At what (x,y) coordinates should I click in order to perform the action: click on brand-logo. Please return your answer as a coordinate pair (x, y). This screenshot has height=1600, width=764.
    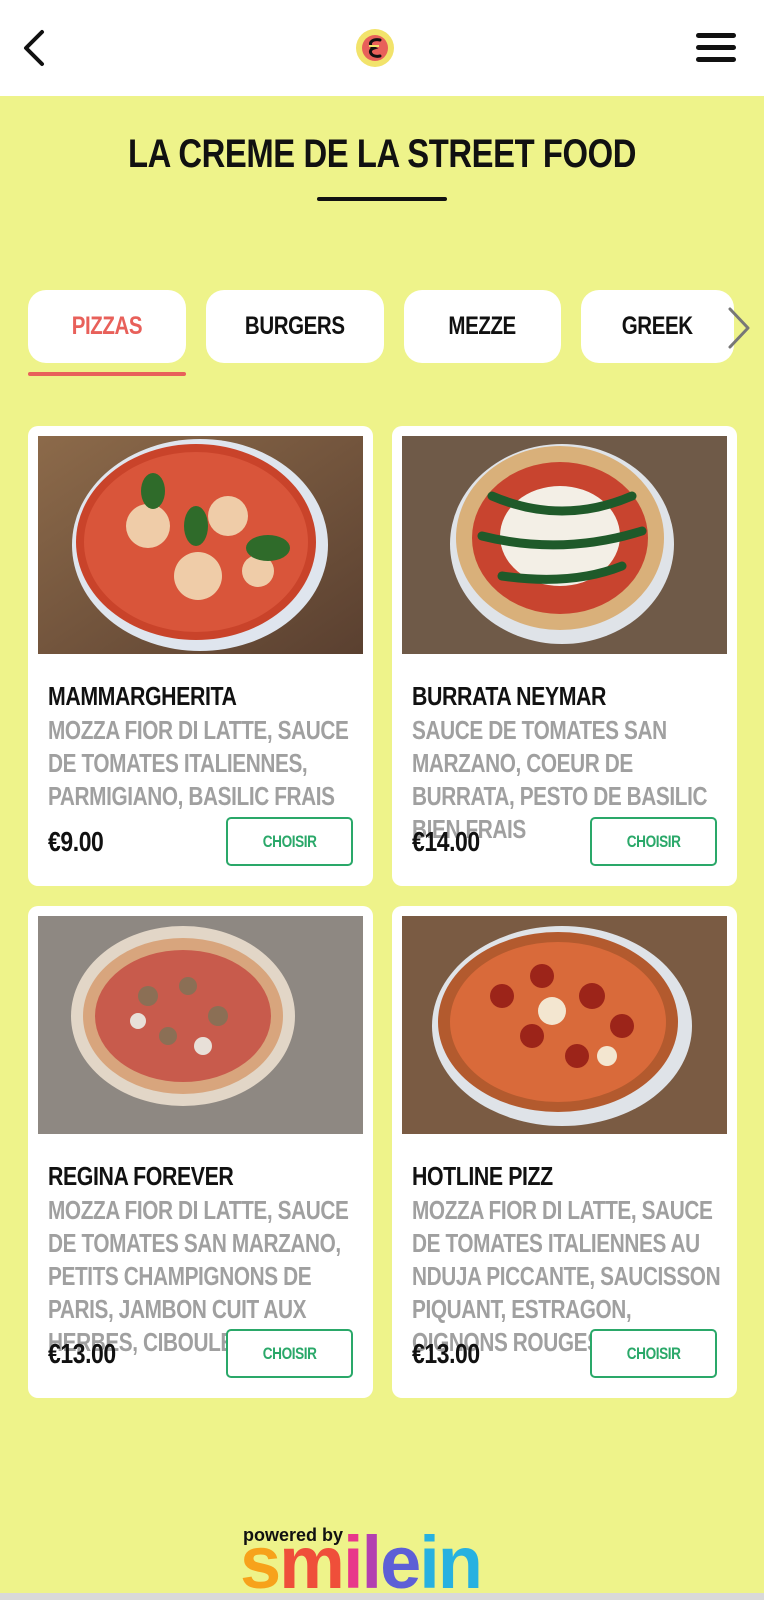
    Looking at the image, I should click on (375, 48).